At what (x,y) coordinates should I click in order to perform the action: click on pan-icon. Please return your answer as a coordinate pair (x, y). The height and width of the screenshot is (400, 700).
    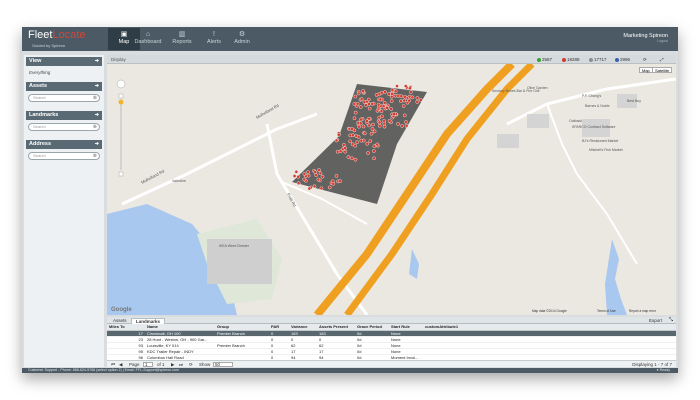
    Looking at the image, I should click on (121, 84).